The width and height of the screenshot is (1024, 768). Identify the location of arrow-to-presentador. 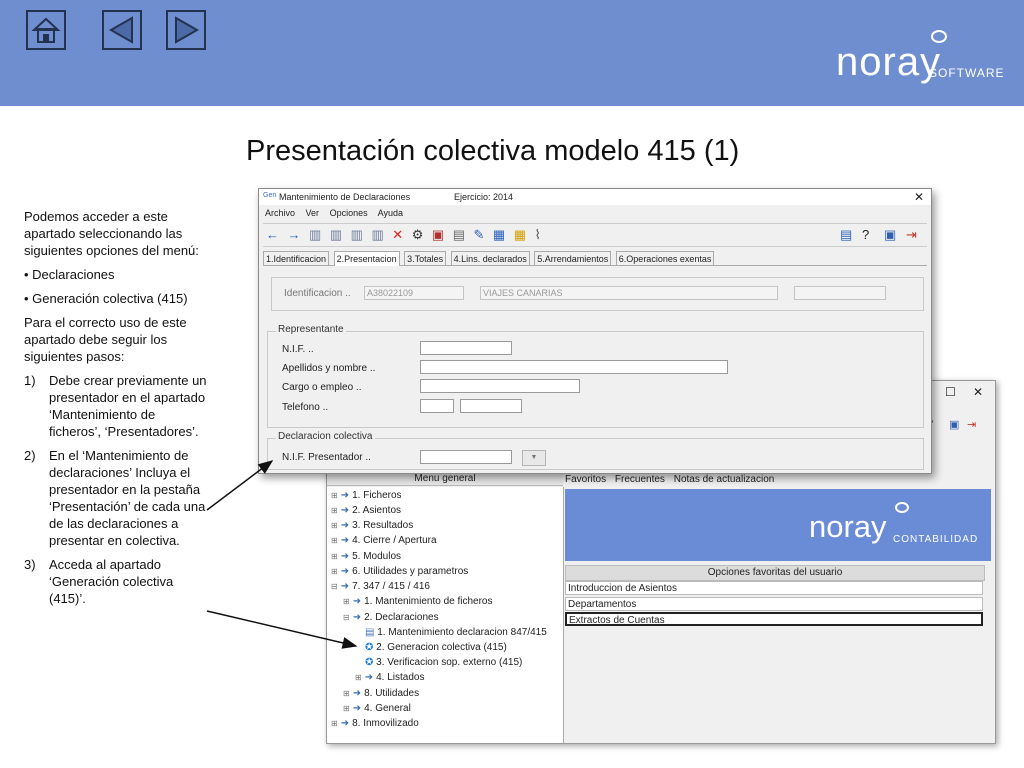
(240, 485).